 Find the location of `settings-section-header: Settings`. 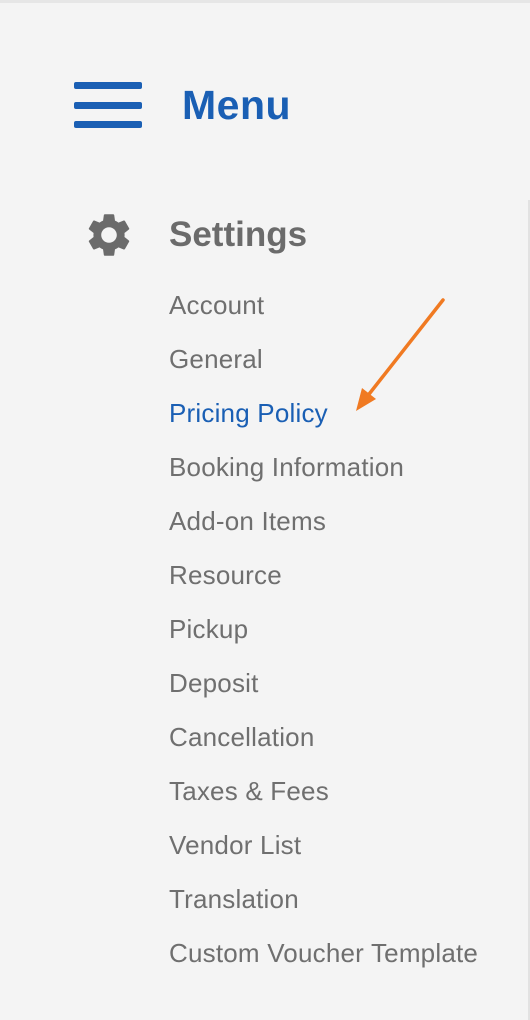

settings-section-header: Settings is located at coordinates (195, 235).